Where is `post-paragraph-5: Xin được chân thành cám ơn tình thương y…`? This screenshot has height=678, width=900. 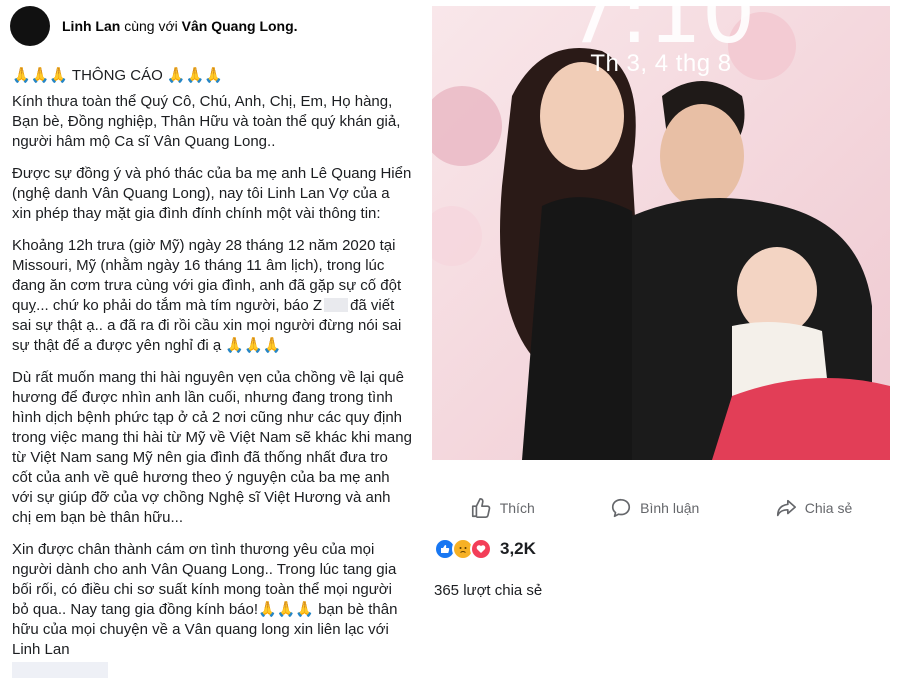
post-paragraph-5: Xin được chân thành cám ơn tình thương y… is located at coordinates (212, 609).